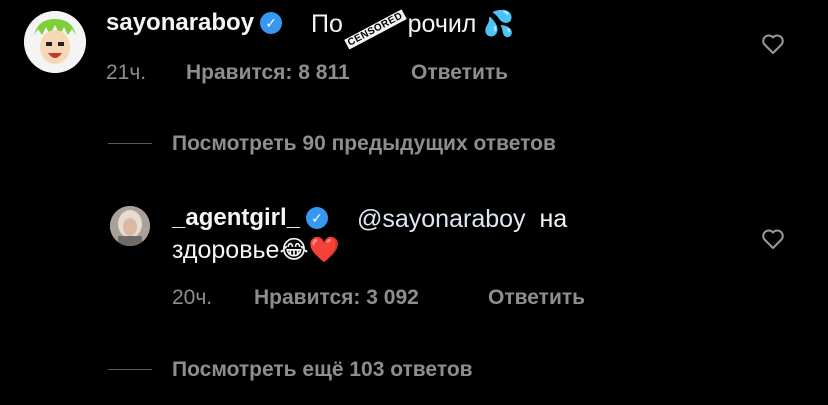  I want to click on mention-link: @sayonaraboy, so click(441, 219).